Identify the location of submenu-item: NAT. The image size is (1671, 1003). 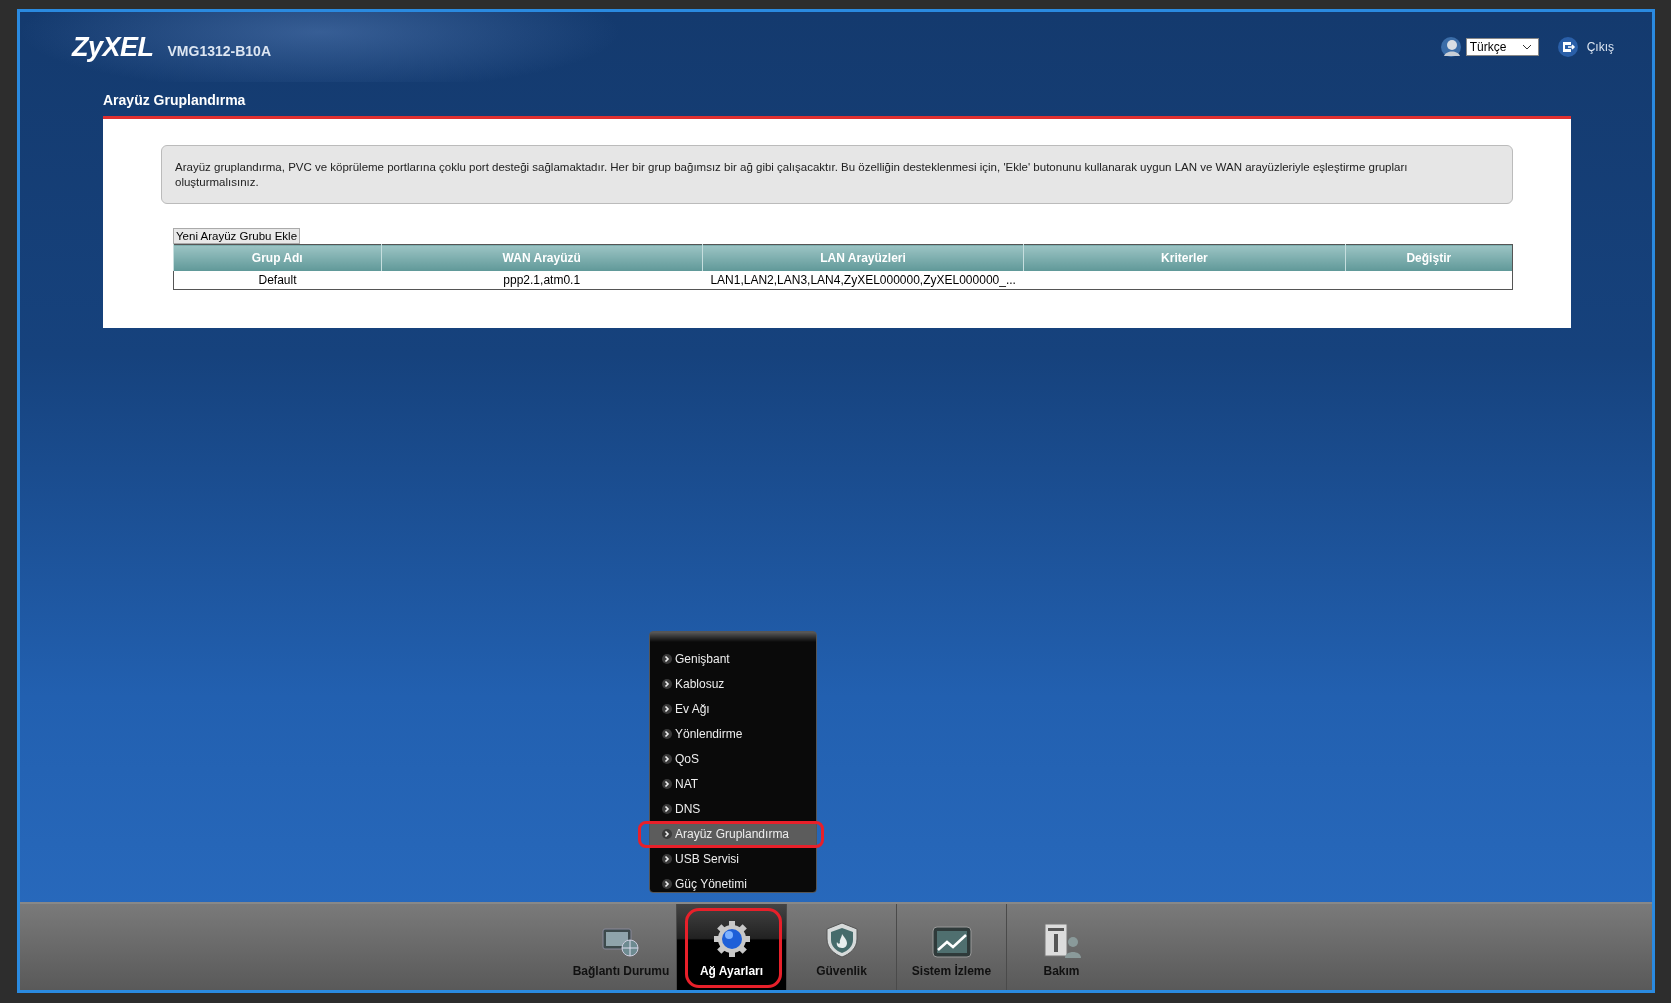
(733, 783).